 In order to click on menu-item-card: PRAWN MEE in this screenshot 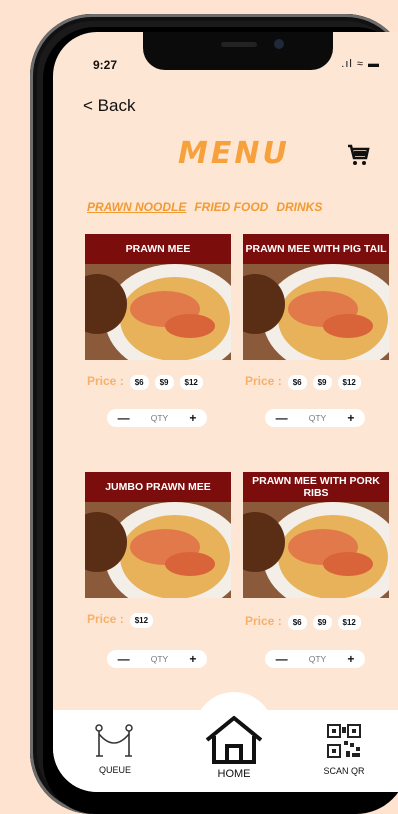, I will do `click(158, 297)`.